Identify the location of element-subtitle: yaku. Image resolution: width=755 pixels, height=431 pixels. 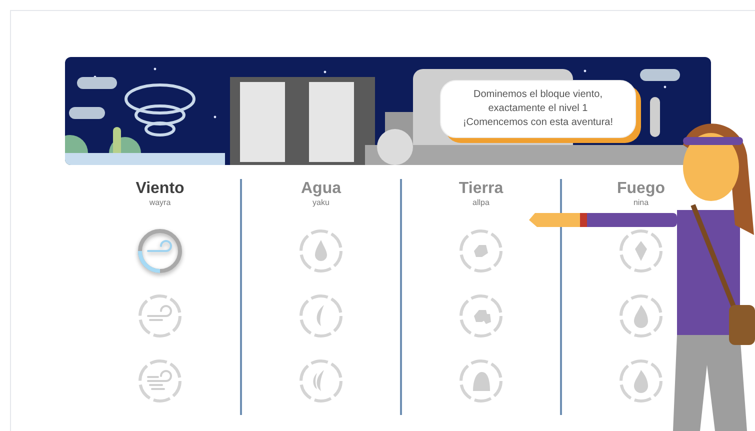
(321, 203).